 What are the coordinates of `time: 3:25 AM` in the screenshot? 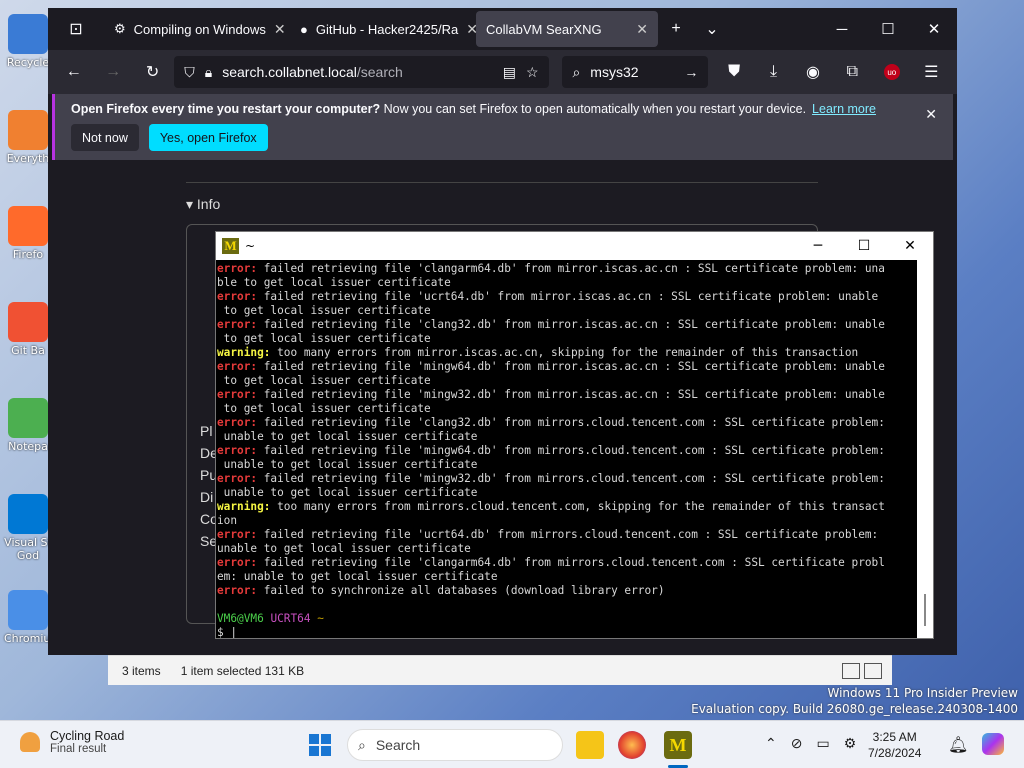 It's located at (894, 737).